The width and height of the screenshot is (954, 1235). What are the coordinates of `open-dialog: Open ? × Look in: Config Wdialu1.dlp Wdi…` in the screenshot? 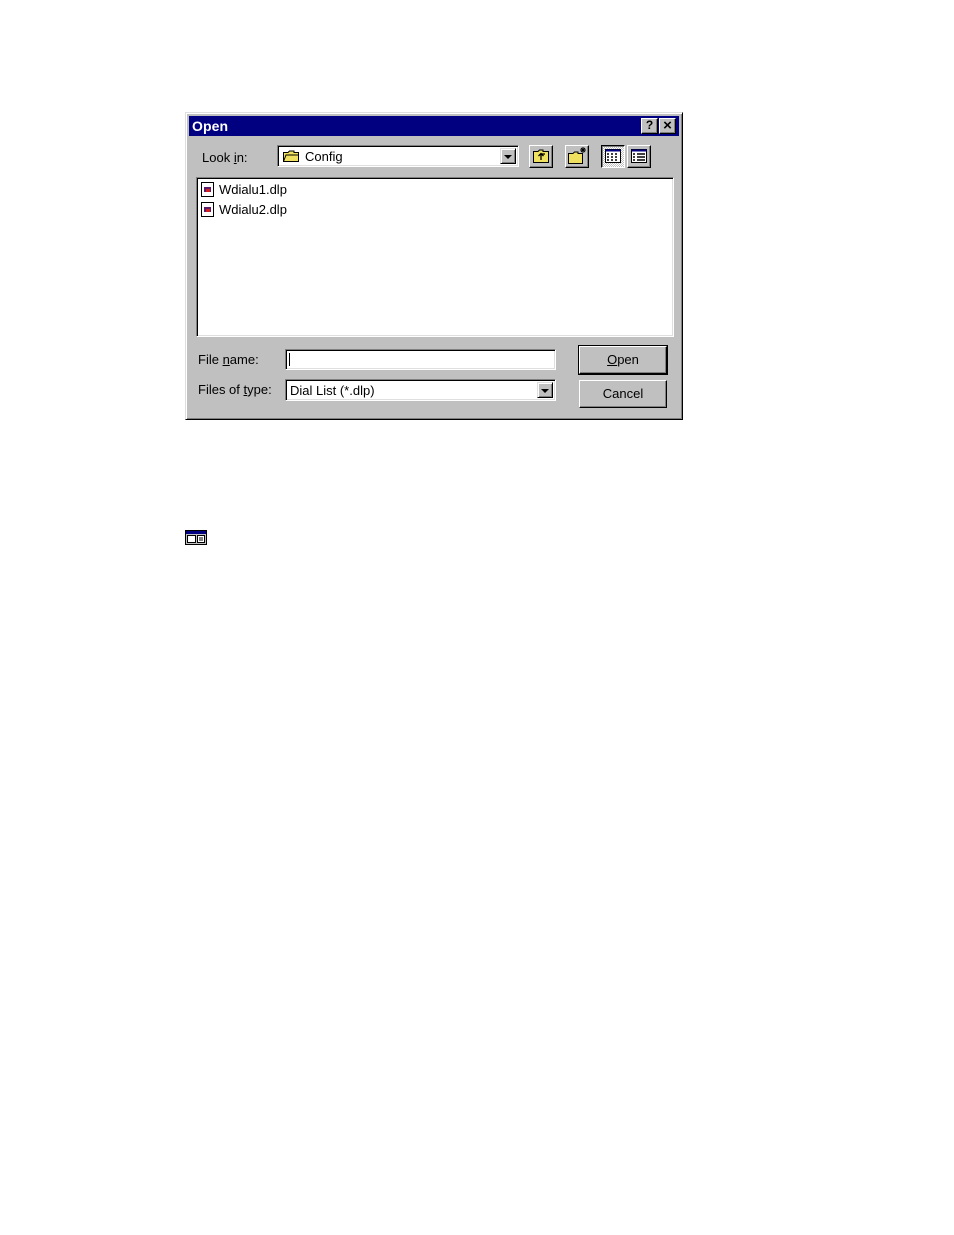 It's located at (434, 266).